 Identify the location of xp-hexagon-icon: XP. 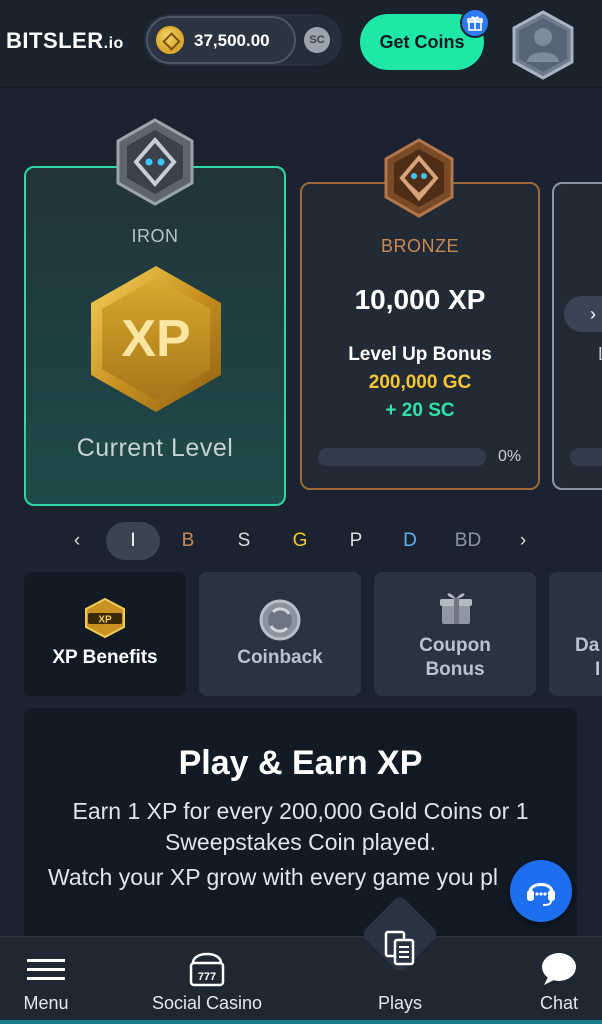
(156, 341).